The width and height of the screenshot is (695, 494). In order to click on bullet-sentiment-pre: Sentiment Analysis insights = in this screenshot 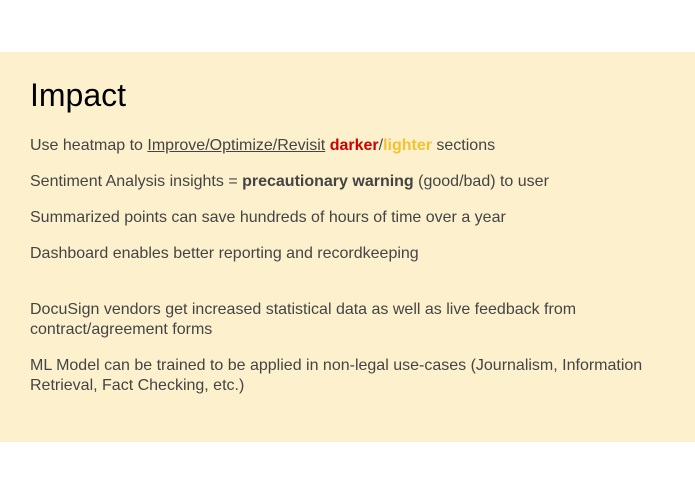, I will do `click(136, 181)`.